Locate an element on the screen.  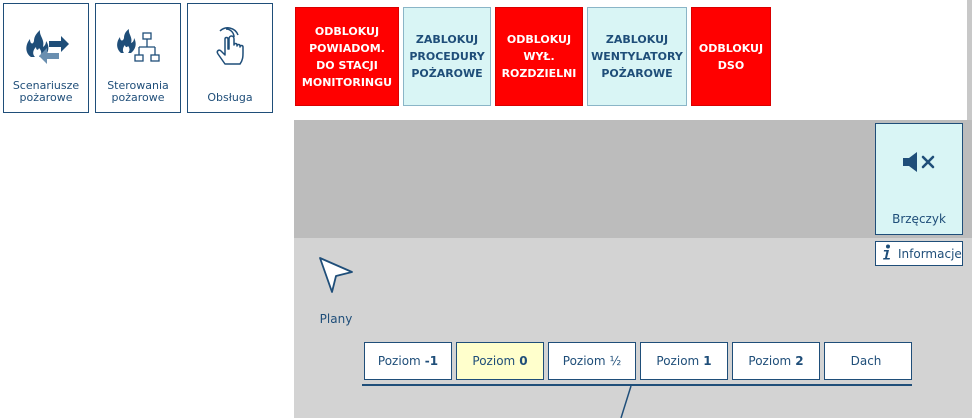
action-line: WYŁ. is located at coordinates (539, 56).